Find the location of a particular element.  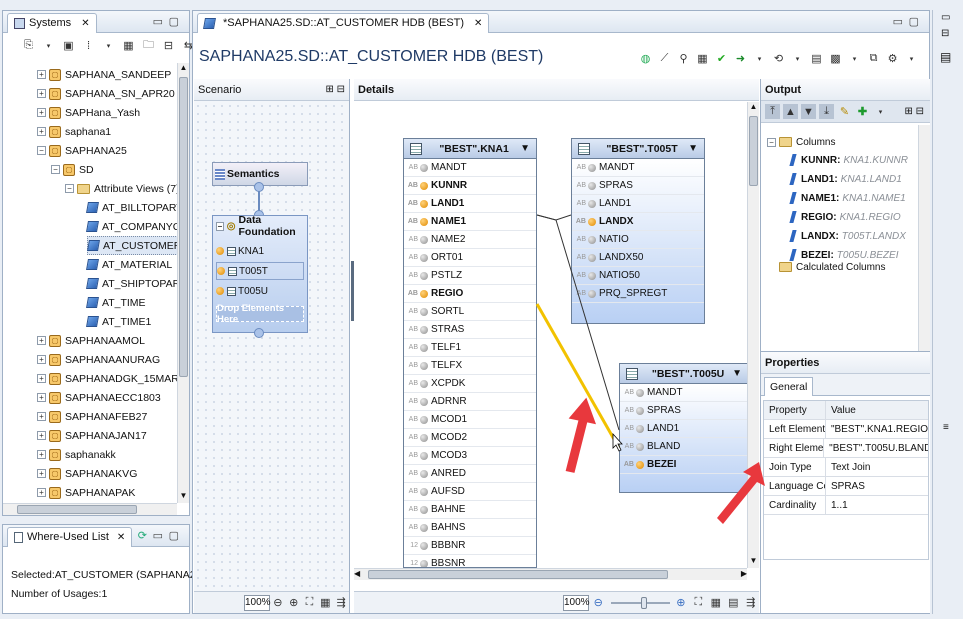

expand-icon: ⊞ ⊟ is located at coordinates (914, 111).